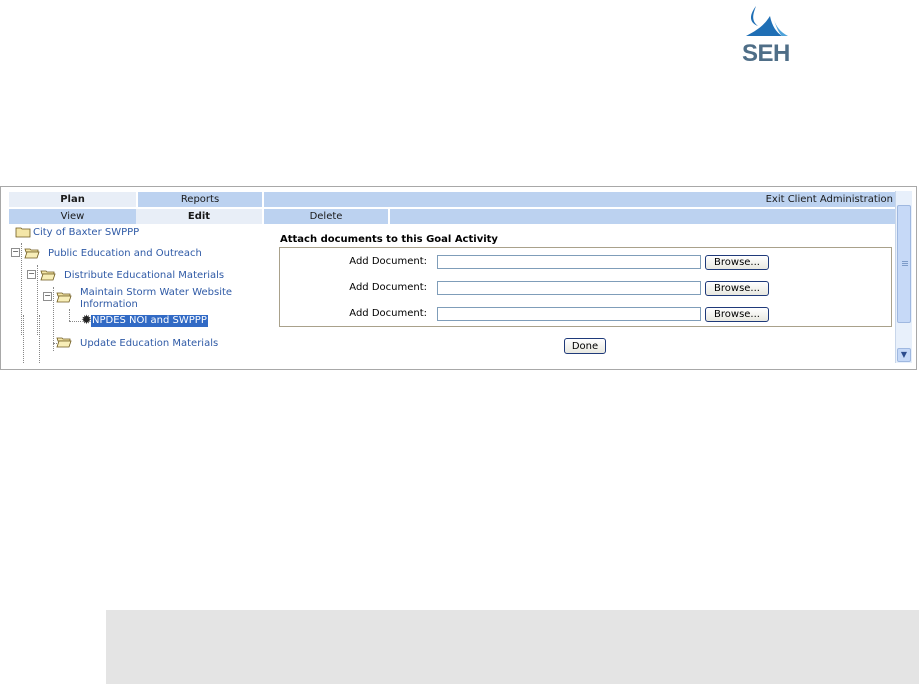  I want to click on attach-title: Attach documents to this Goal Activity, so click(389, 239).